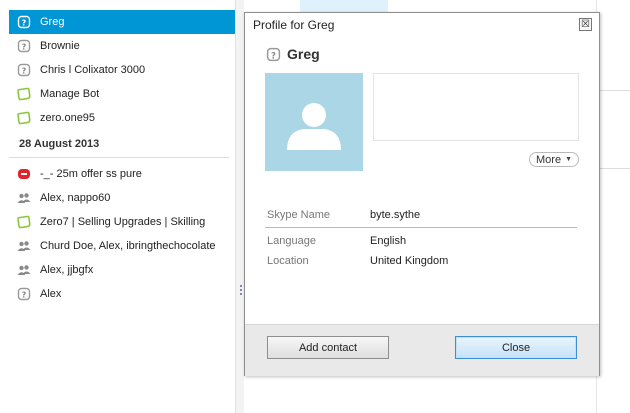 The image size is (630, 413). I want to click on avatar, so click(314, 122).